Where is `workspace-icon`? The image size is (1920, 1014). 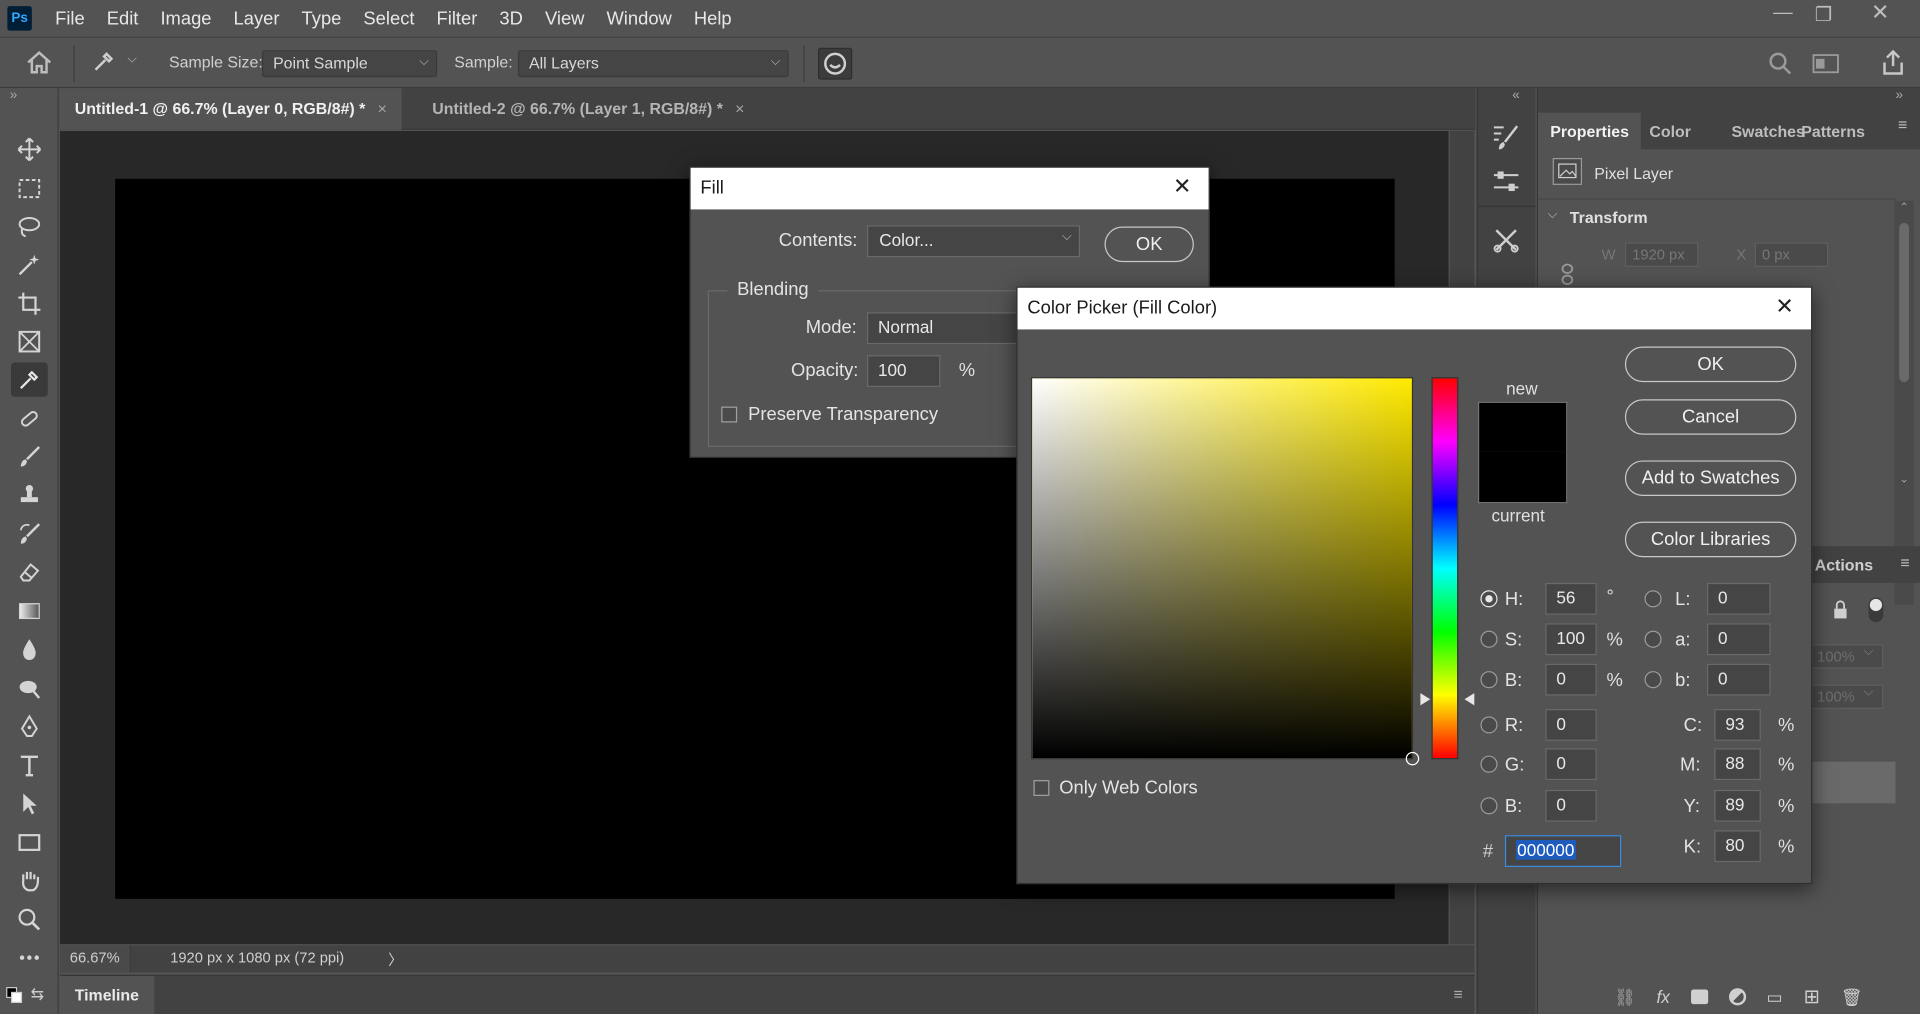
workspace-icon is located at coordinates (1825, 65).